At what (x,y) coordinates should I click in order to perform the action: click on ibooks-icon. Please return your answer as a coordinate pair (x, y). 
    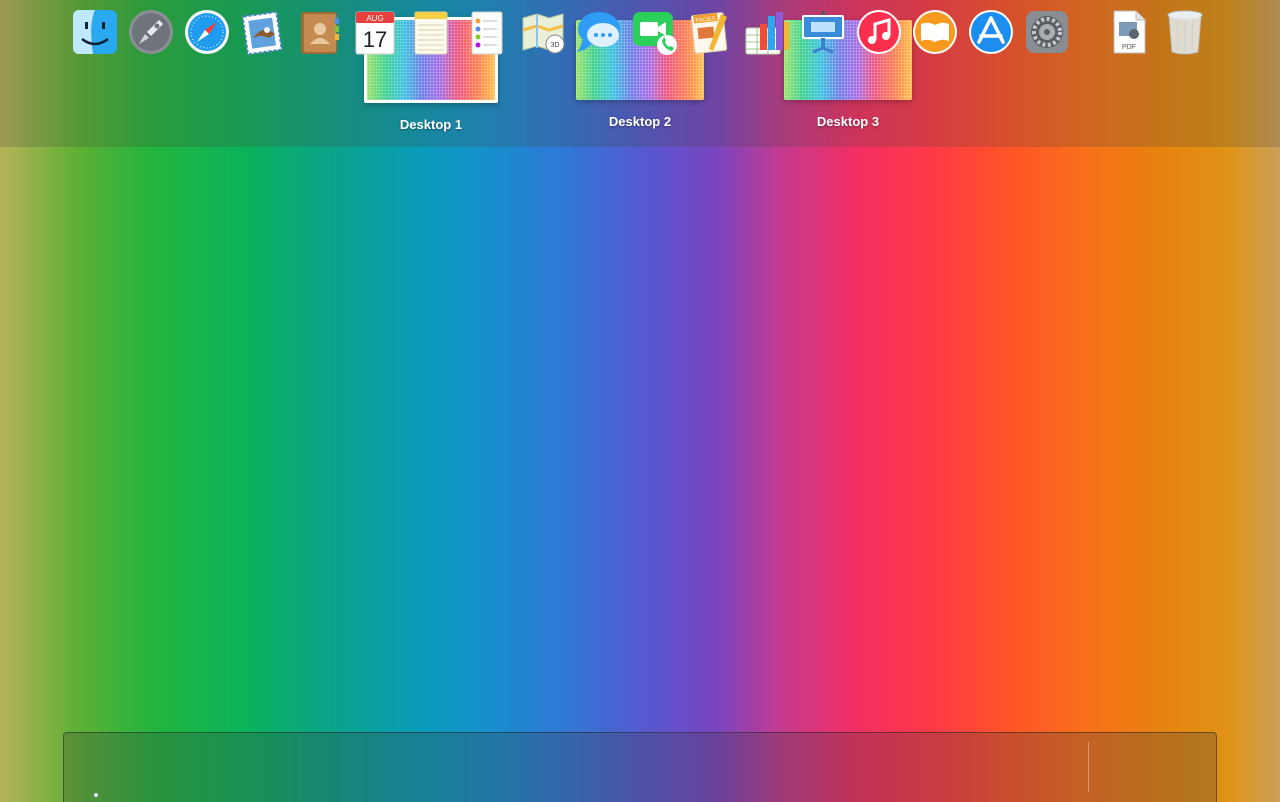
    Looking at the image, I should click on (935, 32).